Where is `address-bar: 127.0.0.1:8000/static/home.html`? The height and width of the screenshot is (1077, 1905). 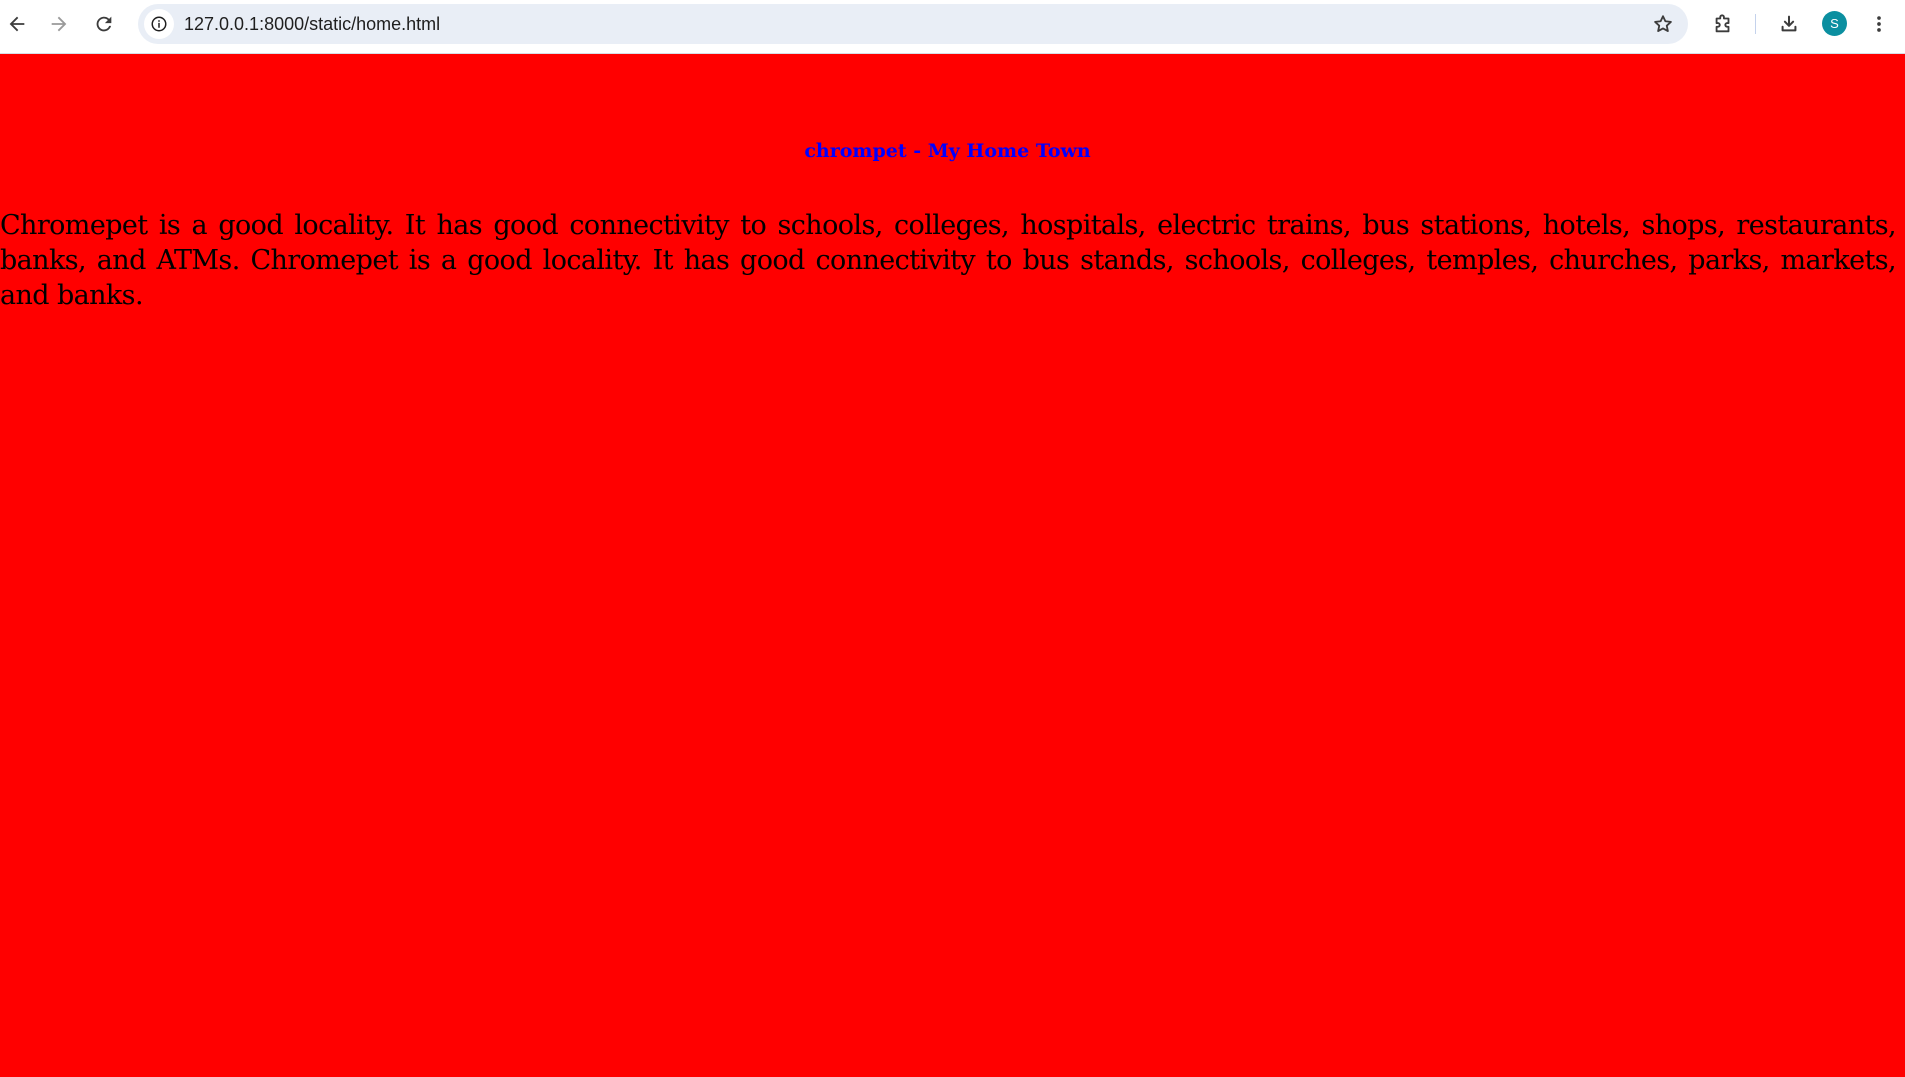 address-bar: 127.0.0.1:8000/static/home.html is located at coordinates (913, 24).